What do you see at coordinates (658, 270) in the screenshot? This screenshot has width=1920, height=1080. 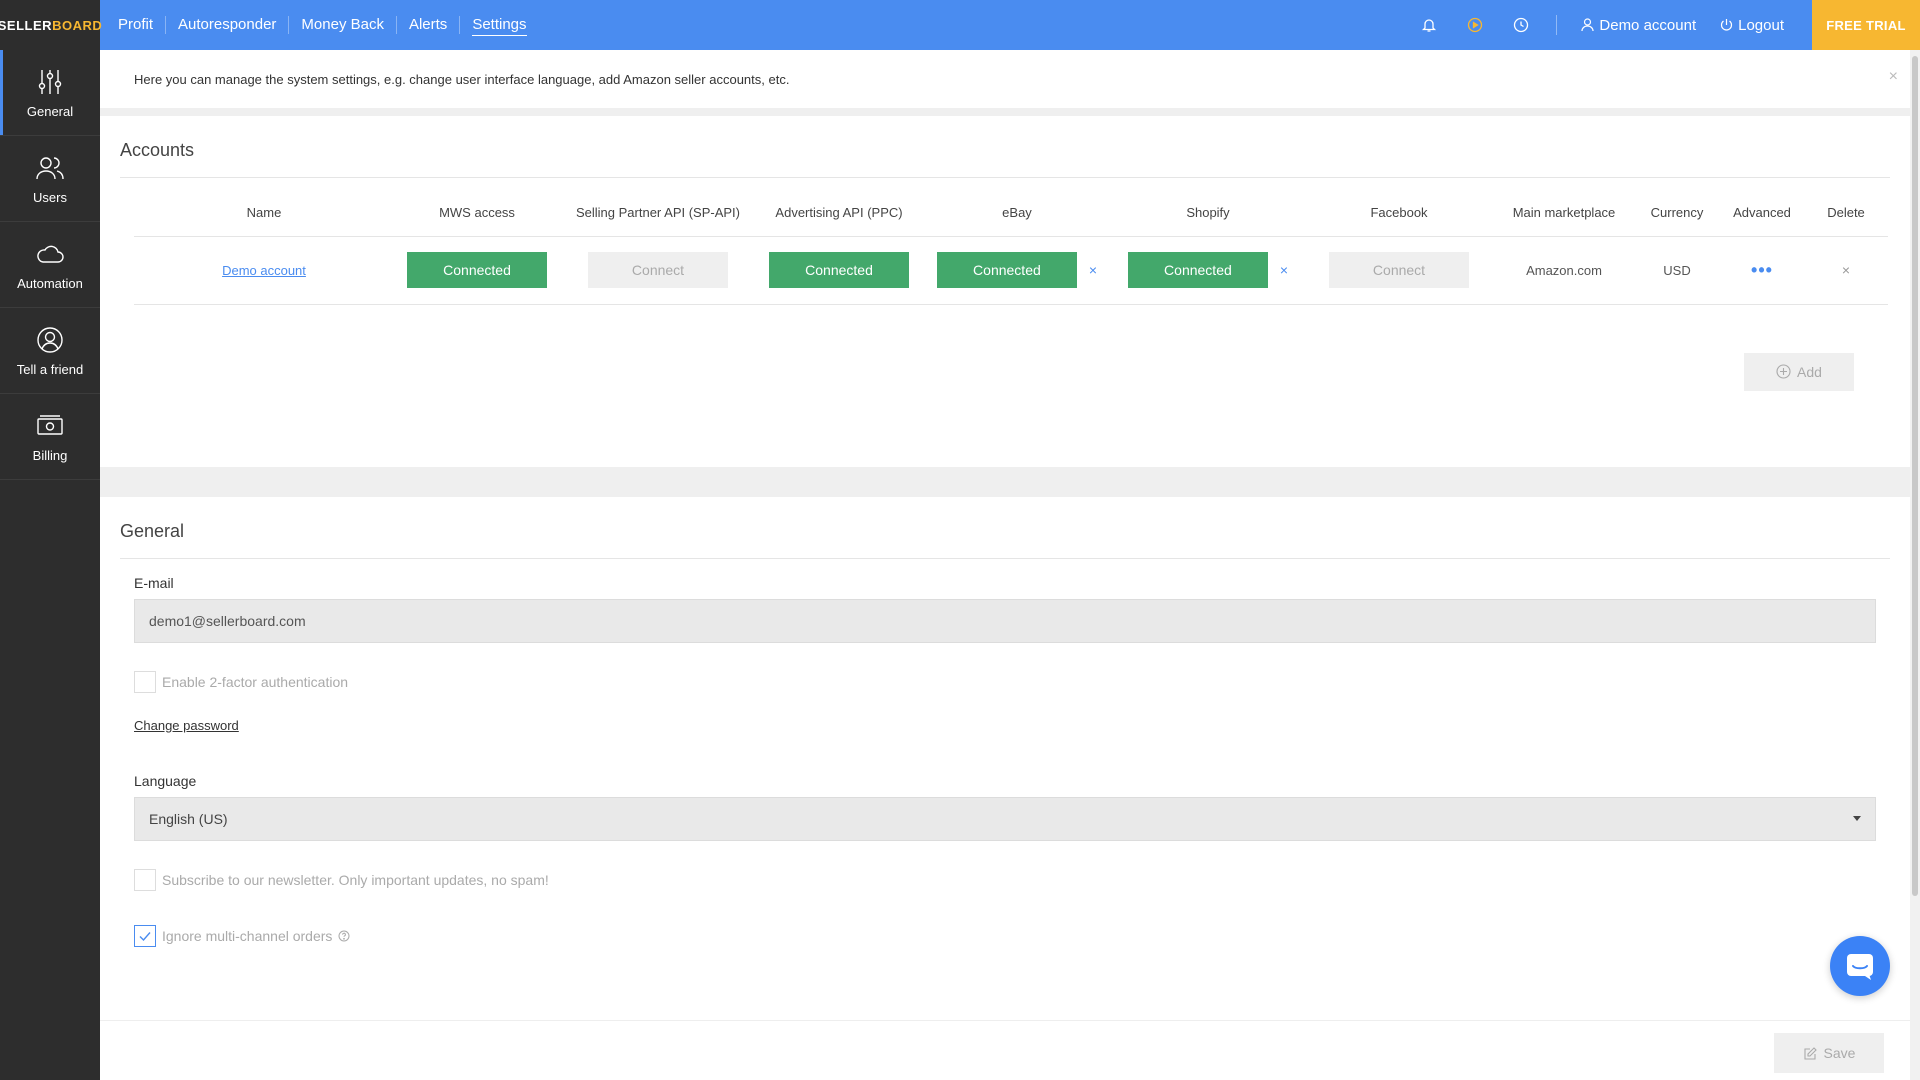 I see `spapi-connect-button: Connect` at bounding box center [658, 270].